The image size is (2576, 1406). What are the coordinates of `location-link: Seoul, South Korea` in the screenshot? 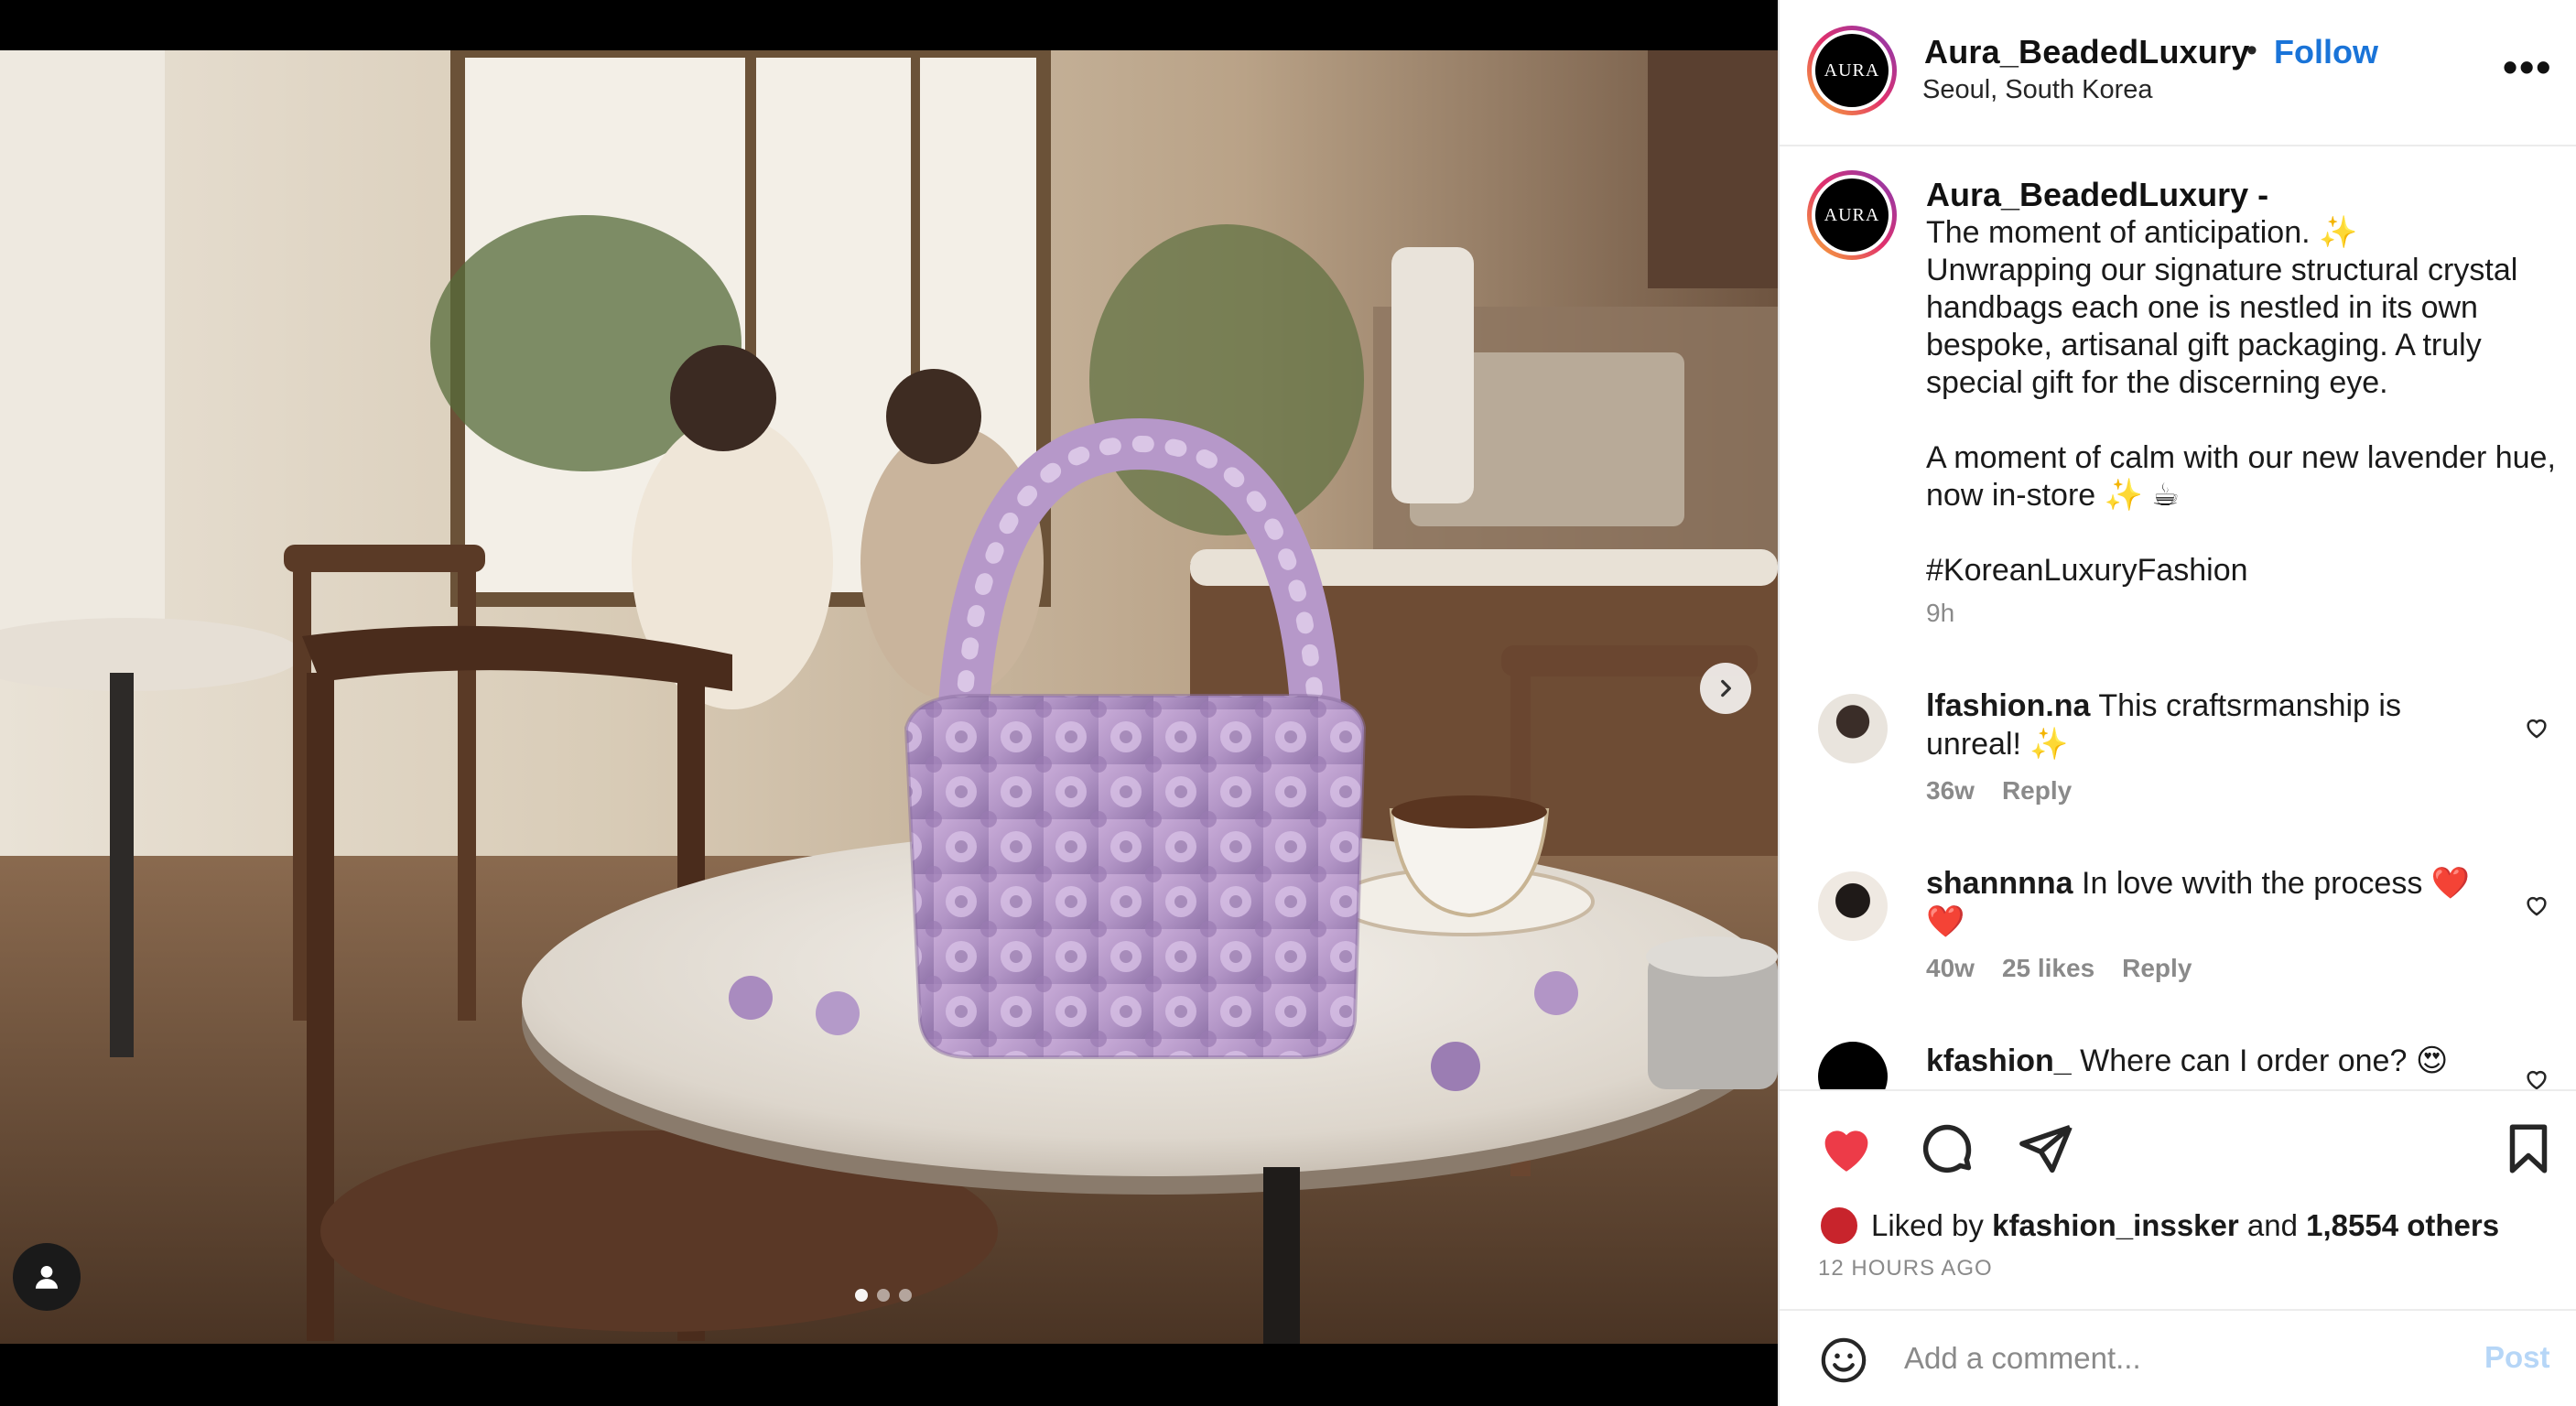 It's located at (2038, 90).